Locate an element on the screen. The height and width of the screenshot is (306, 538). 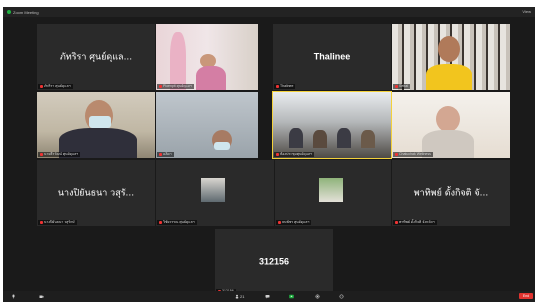
participant-label: พาทิพย์ ดั้งกิจติ จังหวัดฯ is located at coordinates (415, 222).